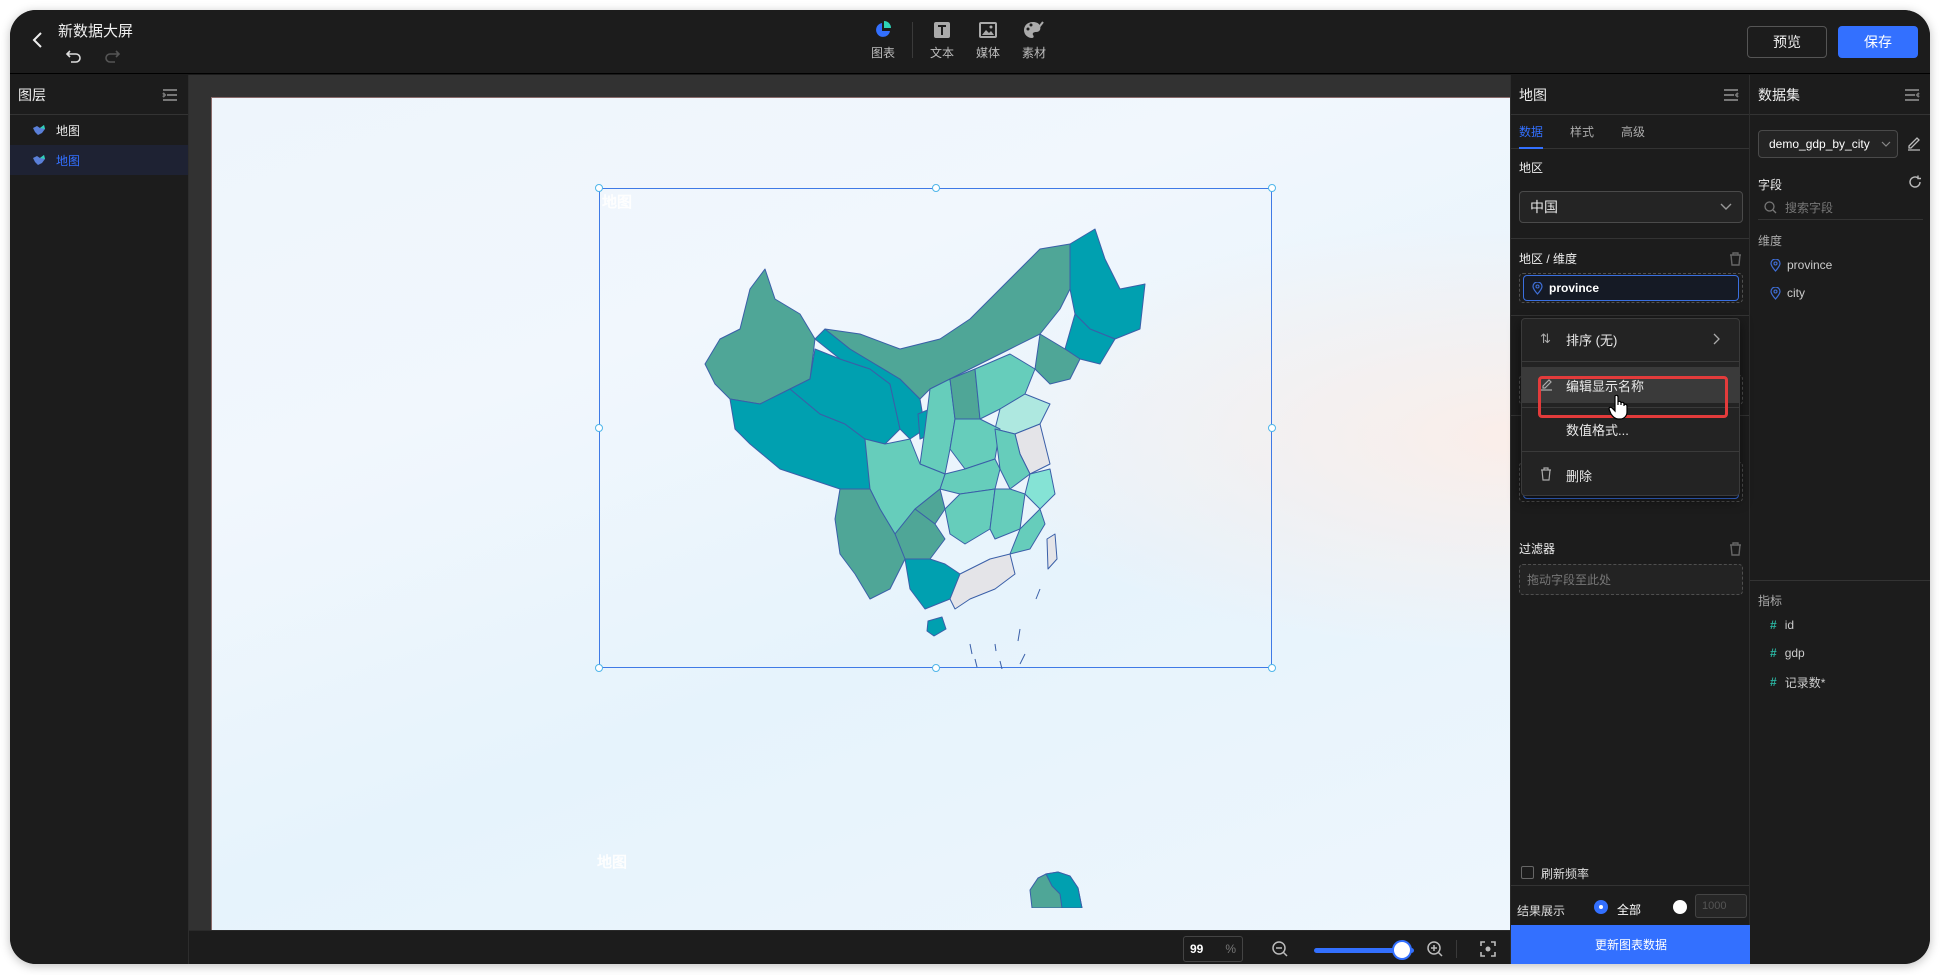  What do you see at coordinates (1631, 579) in the screenshot?
I see `filter-dropzone: 拖动字段至此处` at bounding box center [1631, 579].